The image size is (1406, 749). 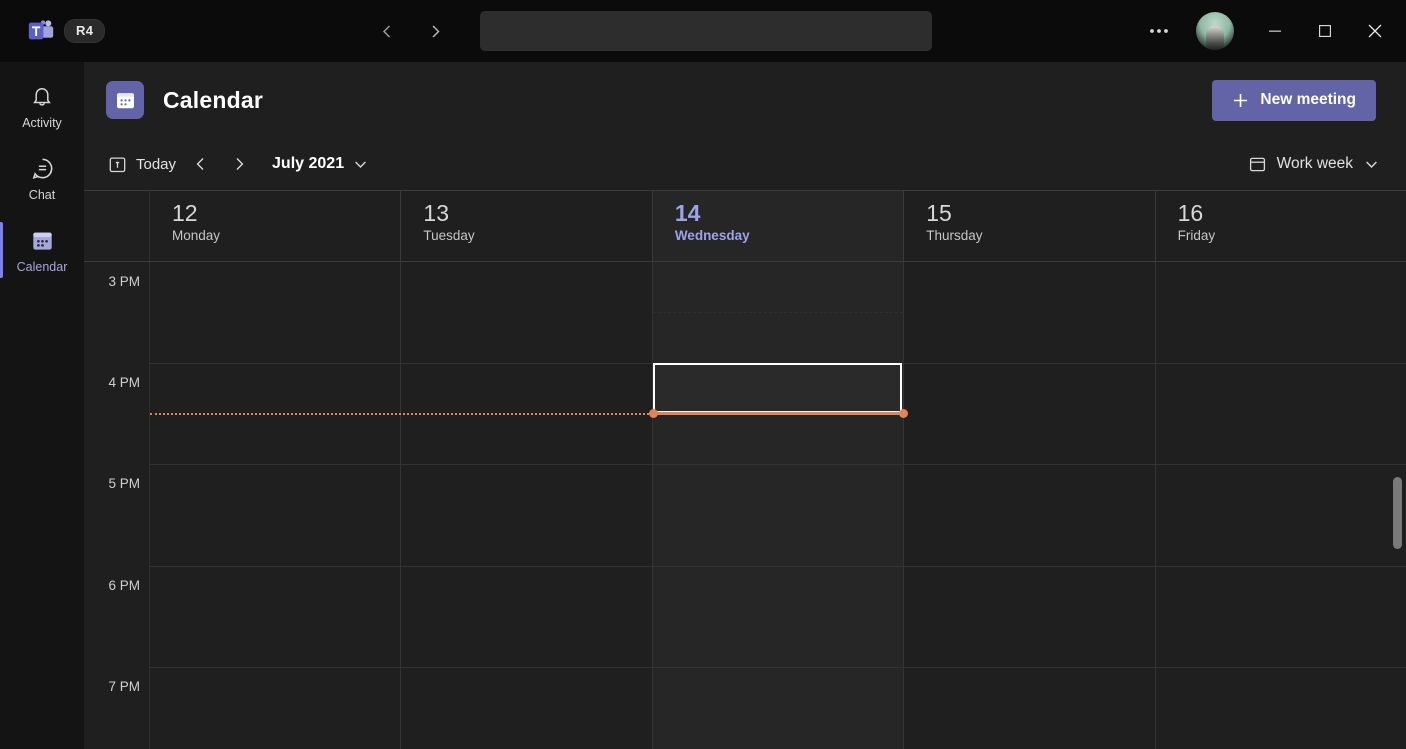 I want to click on day-column-monday, so click(x=276, y=505).